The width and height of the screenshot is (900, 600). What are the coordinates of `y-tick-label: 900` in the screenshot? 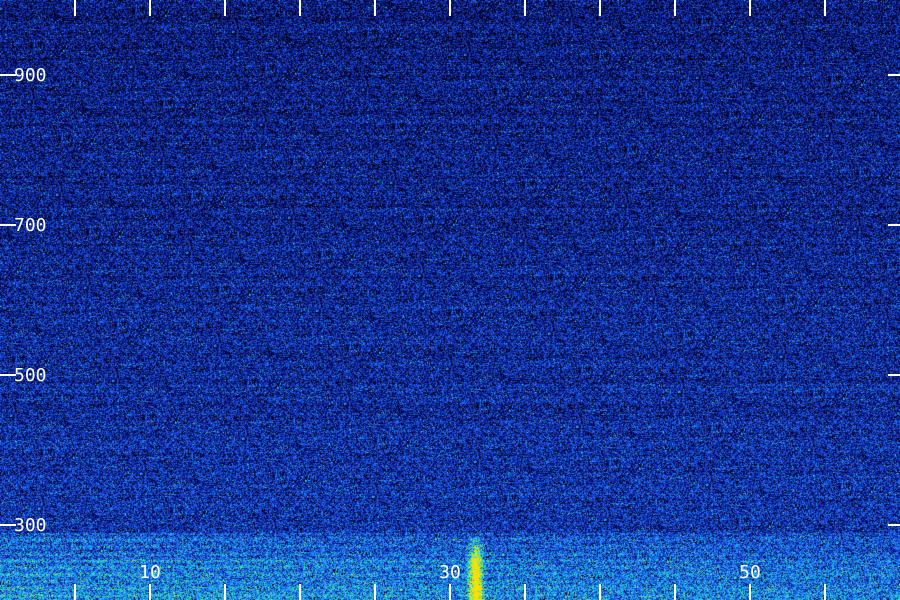 It's located at (30, 75).